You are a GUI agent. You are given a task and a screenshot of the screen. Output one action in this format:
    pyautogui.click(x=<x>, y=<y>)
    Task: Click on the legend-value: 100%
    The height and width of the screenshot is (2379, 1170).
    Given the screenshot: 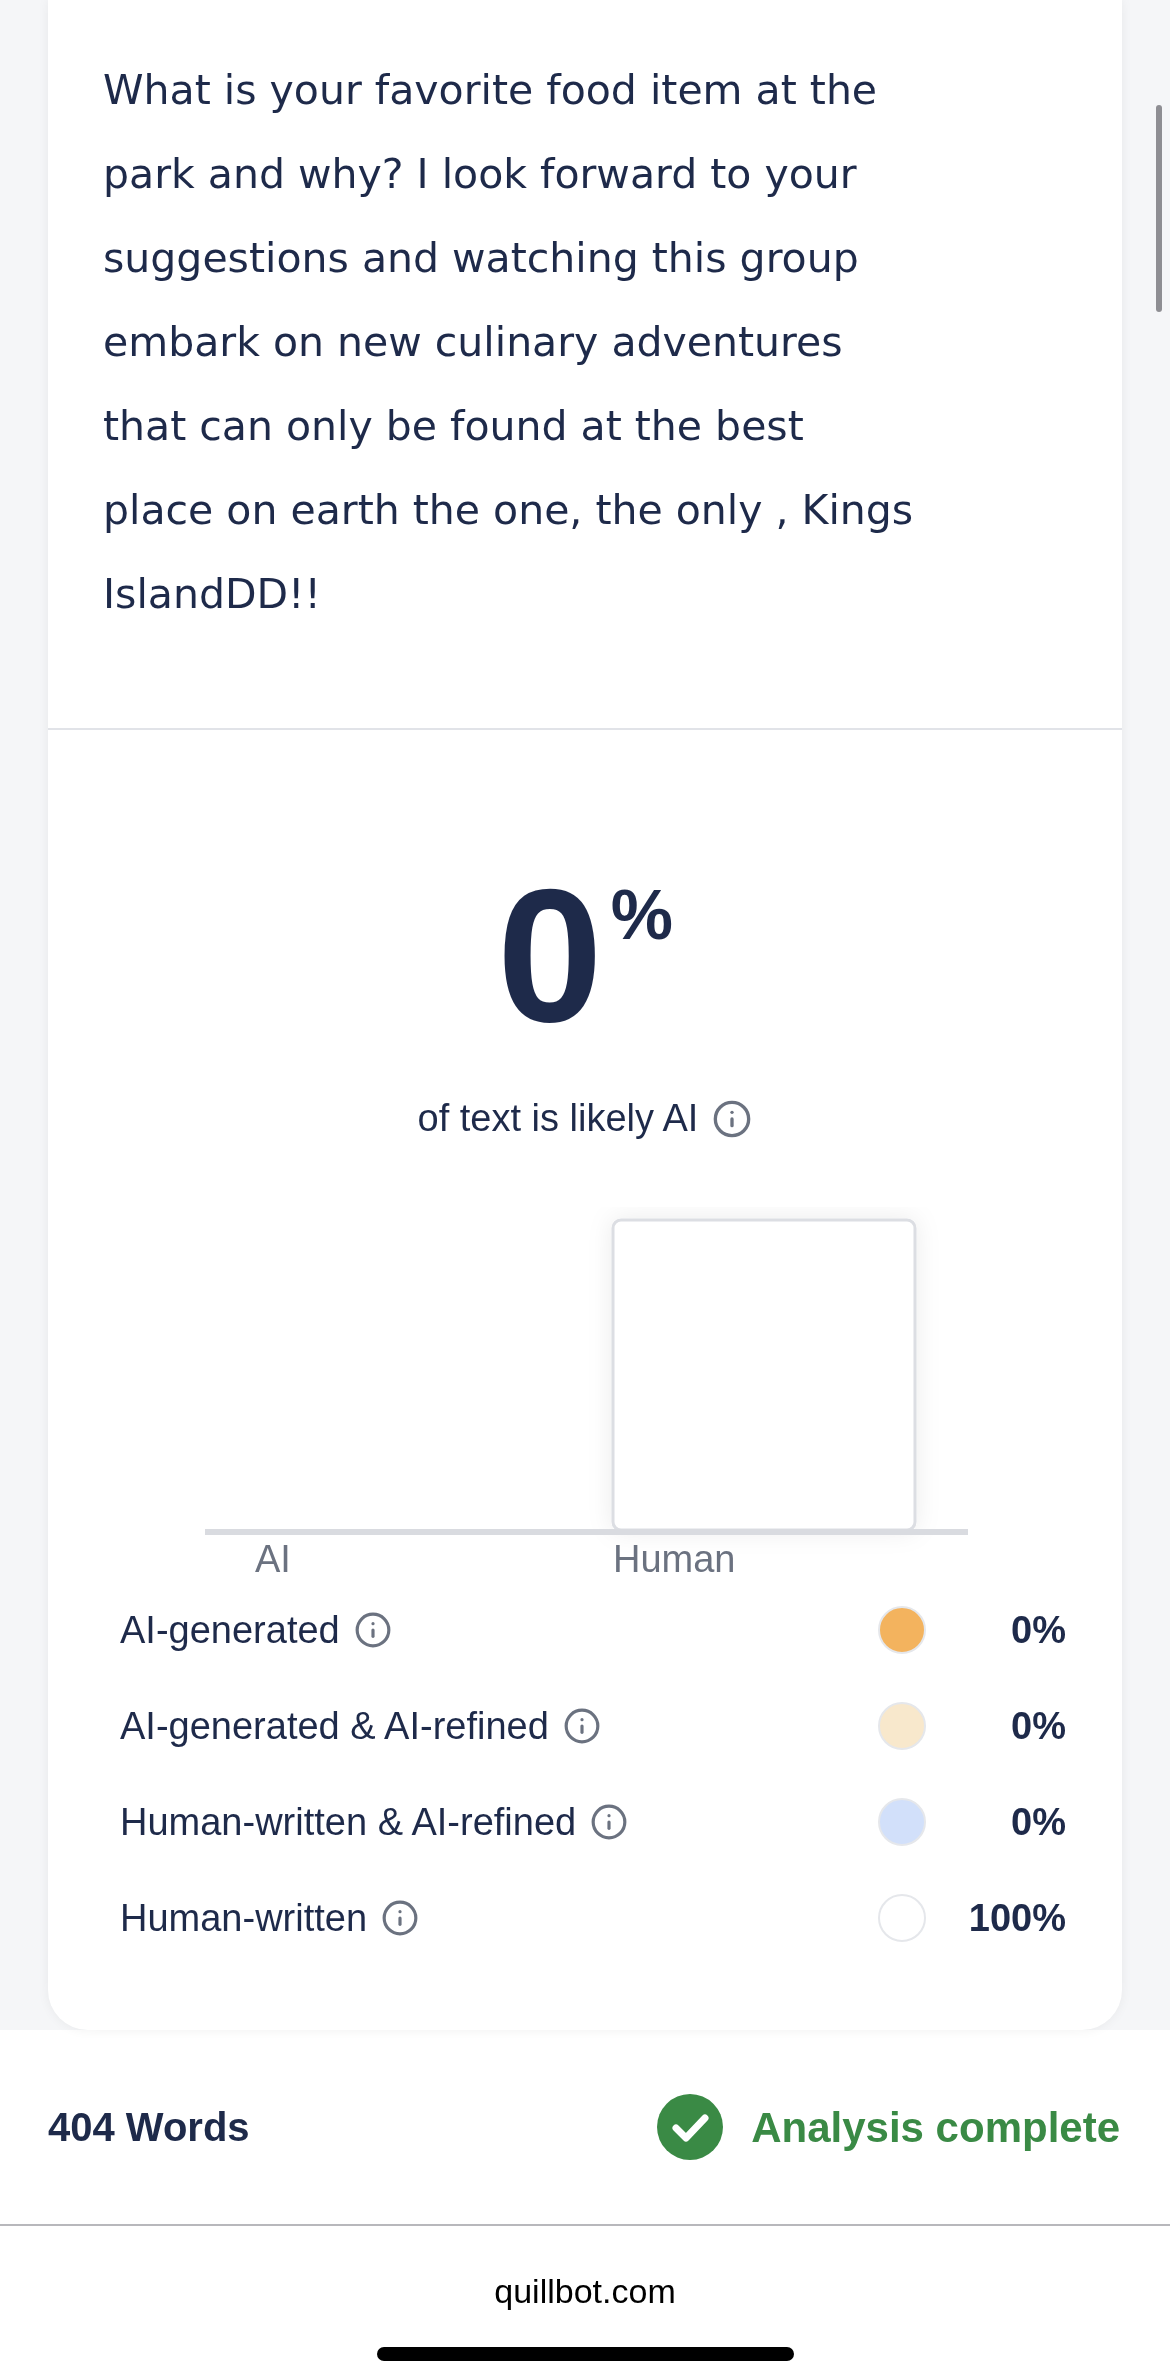 What is the action you would take?
    pyautogui.click(x=1016, y=1918)
    